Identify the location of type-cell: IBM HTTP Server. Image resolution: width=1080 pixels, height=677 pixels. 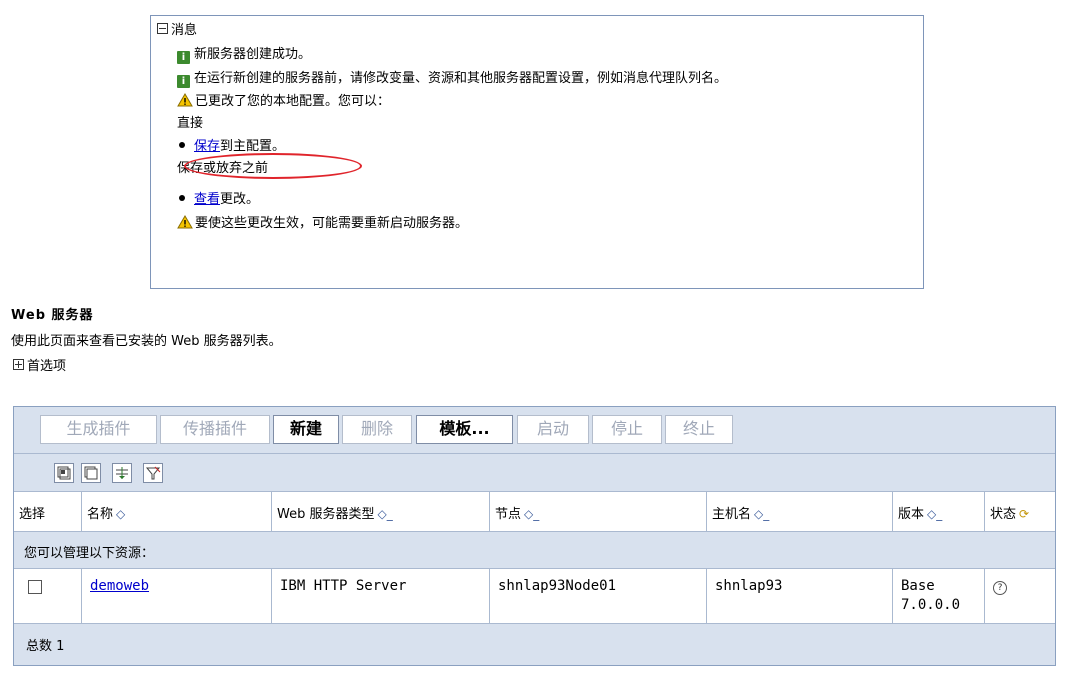
(381, 596).